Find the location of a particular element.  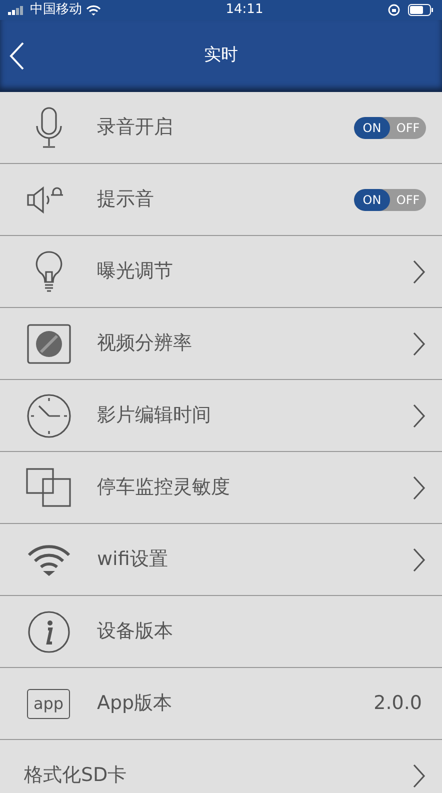

signal-icon is located at coordinates (17, 10).